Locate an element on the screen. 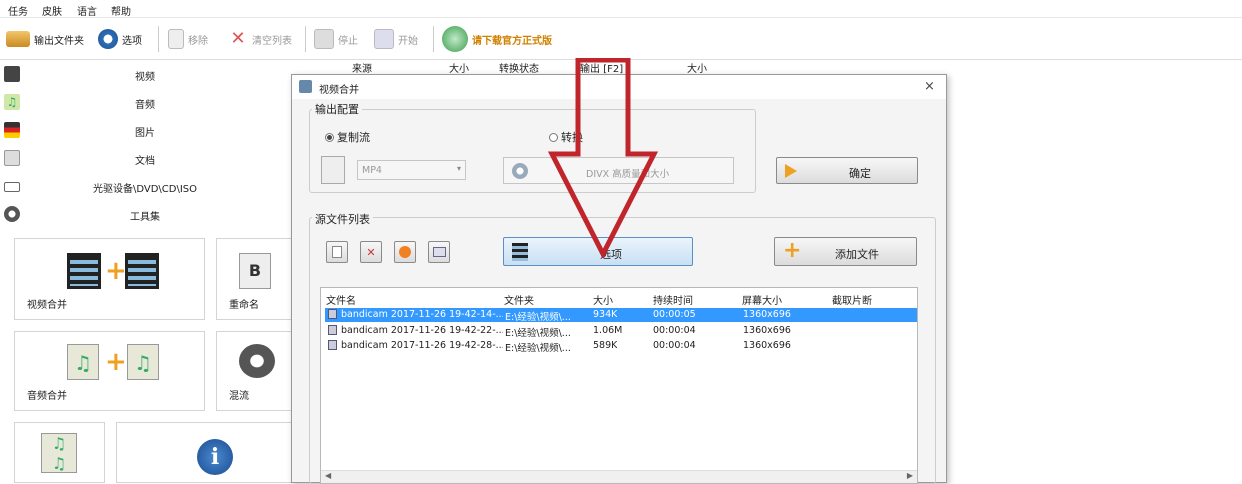 The width and height of the screenshot is (1242, 484). category-label: 光驱设备\DVD\CD\ISO is located at coordinates (145, 189).